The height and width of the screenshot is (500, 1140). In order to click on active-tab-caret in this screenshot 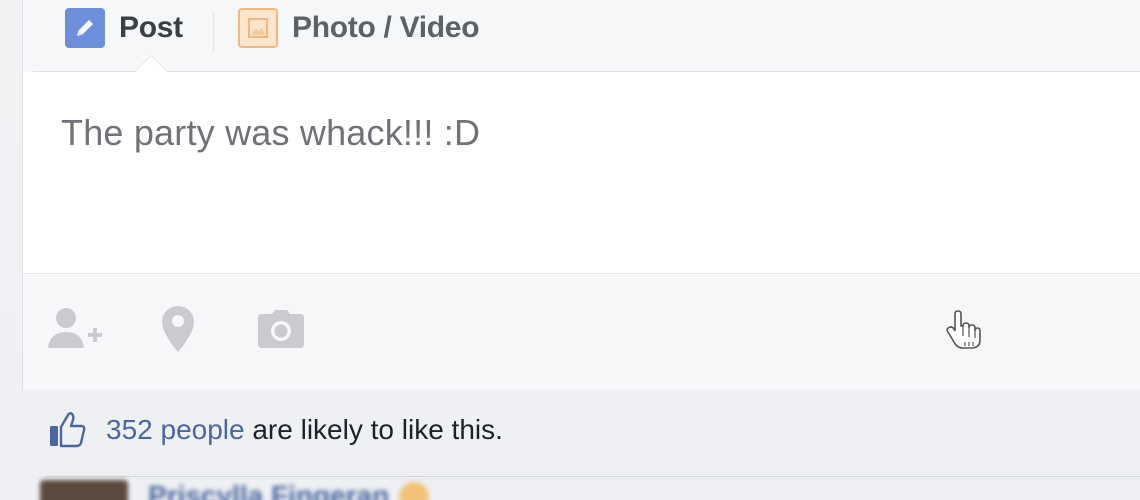, I will do `click(151, 64)`.